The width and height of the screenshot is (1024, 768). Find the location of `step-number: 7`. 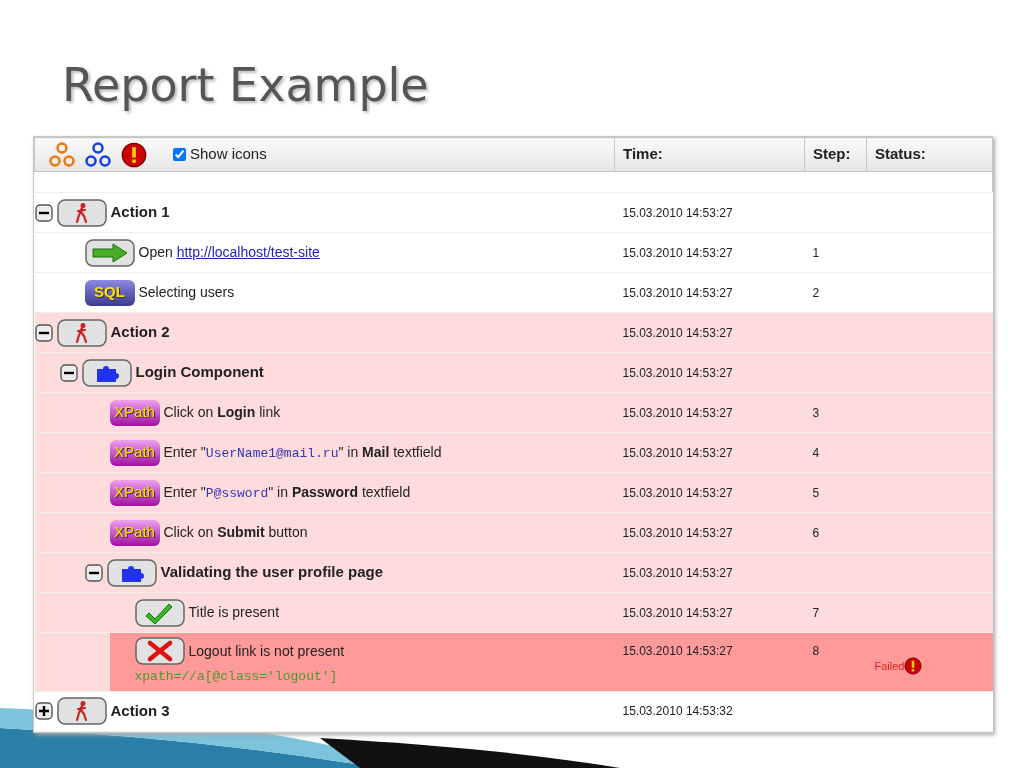

step-number: 7 is located at coordinates (816, 612).